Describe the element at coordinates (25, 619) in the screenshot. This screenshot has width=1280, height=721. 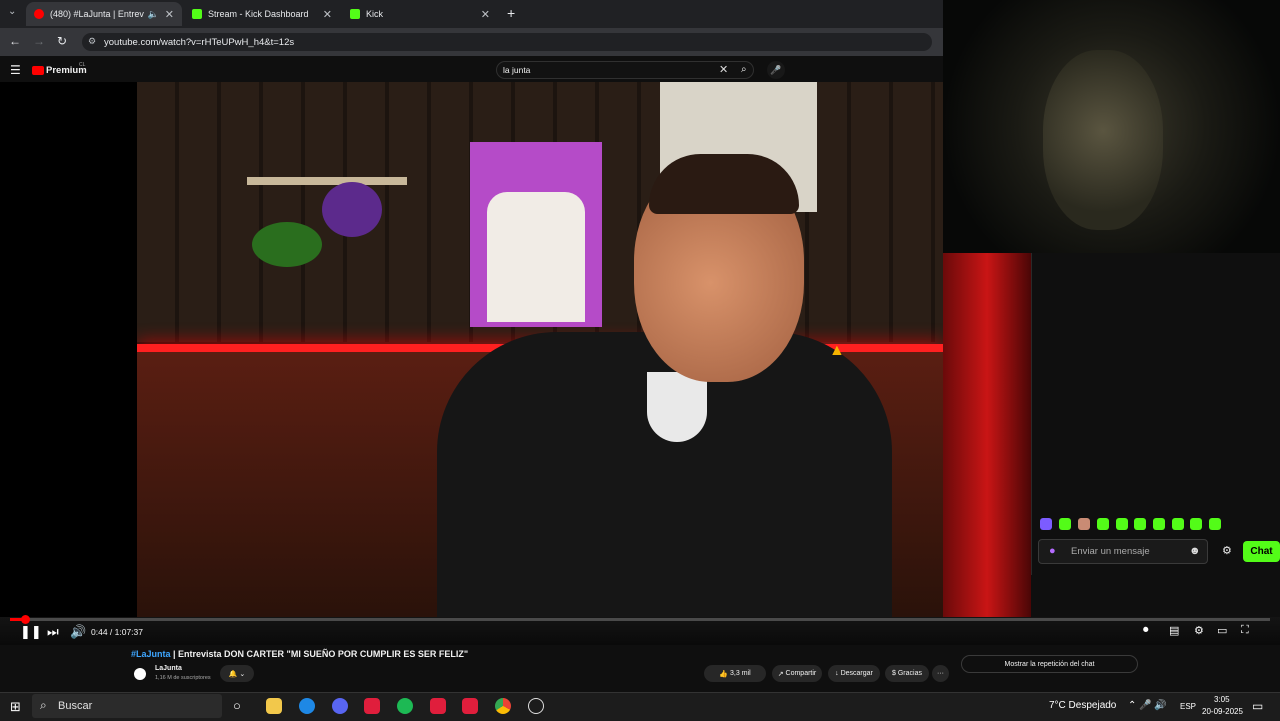
I see `scrubber-knob` at that location.